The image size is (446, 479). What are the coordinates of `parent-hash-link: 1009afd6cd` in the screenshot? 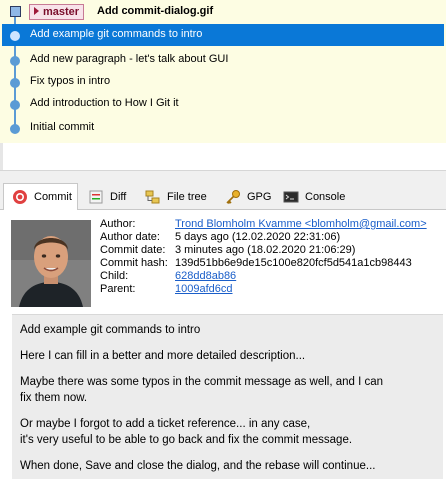 It's located at (204, 289).